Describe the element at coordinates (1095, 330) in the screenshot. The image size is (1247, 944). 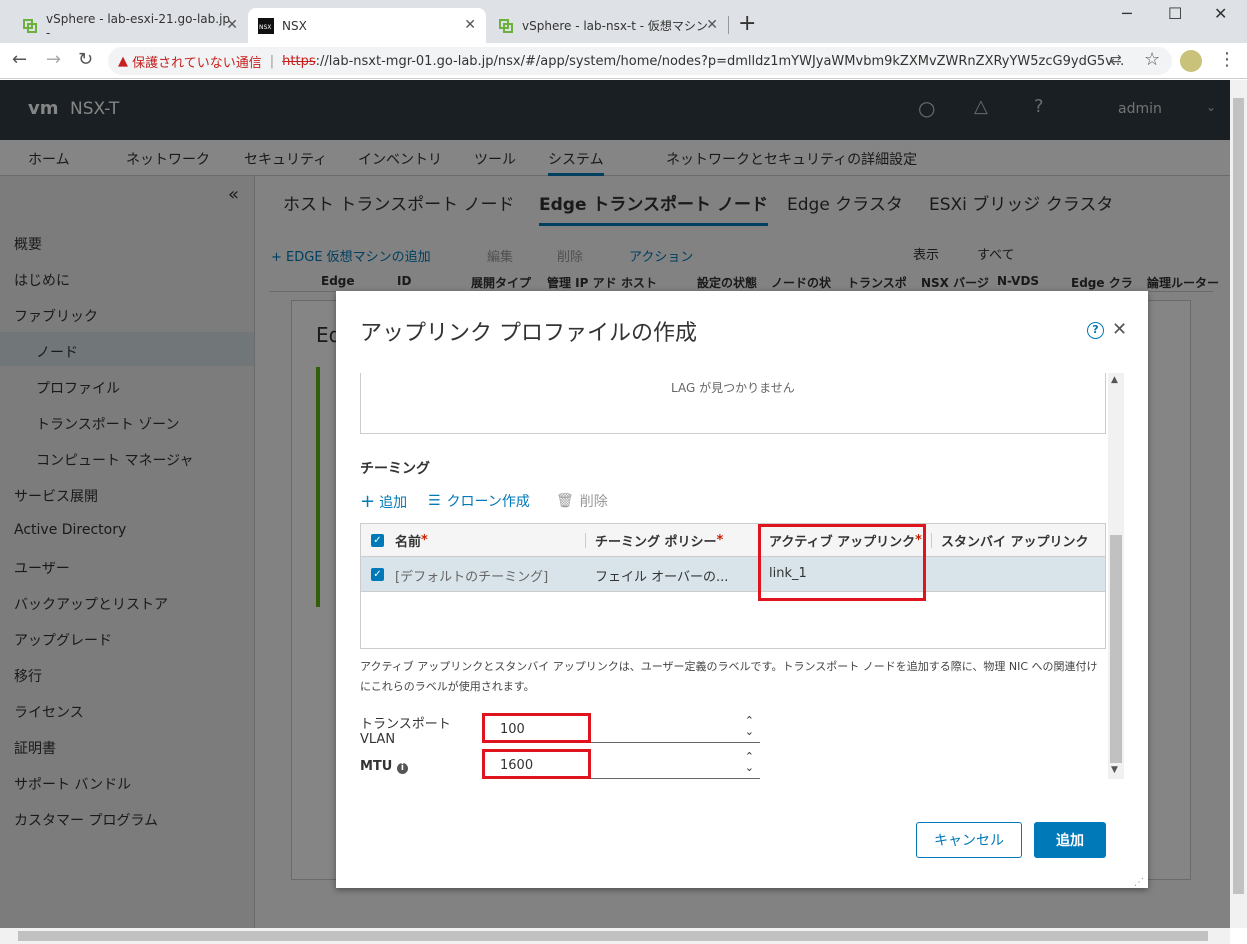
I see `help-icon: ?` at that location.